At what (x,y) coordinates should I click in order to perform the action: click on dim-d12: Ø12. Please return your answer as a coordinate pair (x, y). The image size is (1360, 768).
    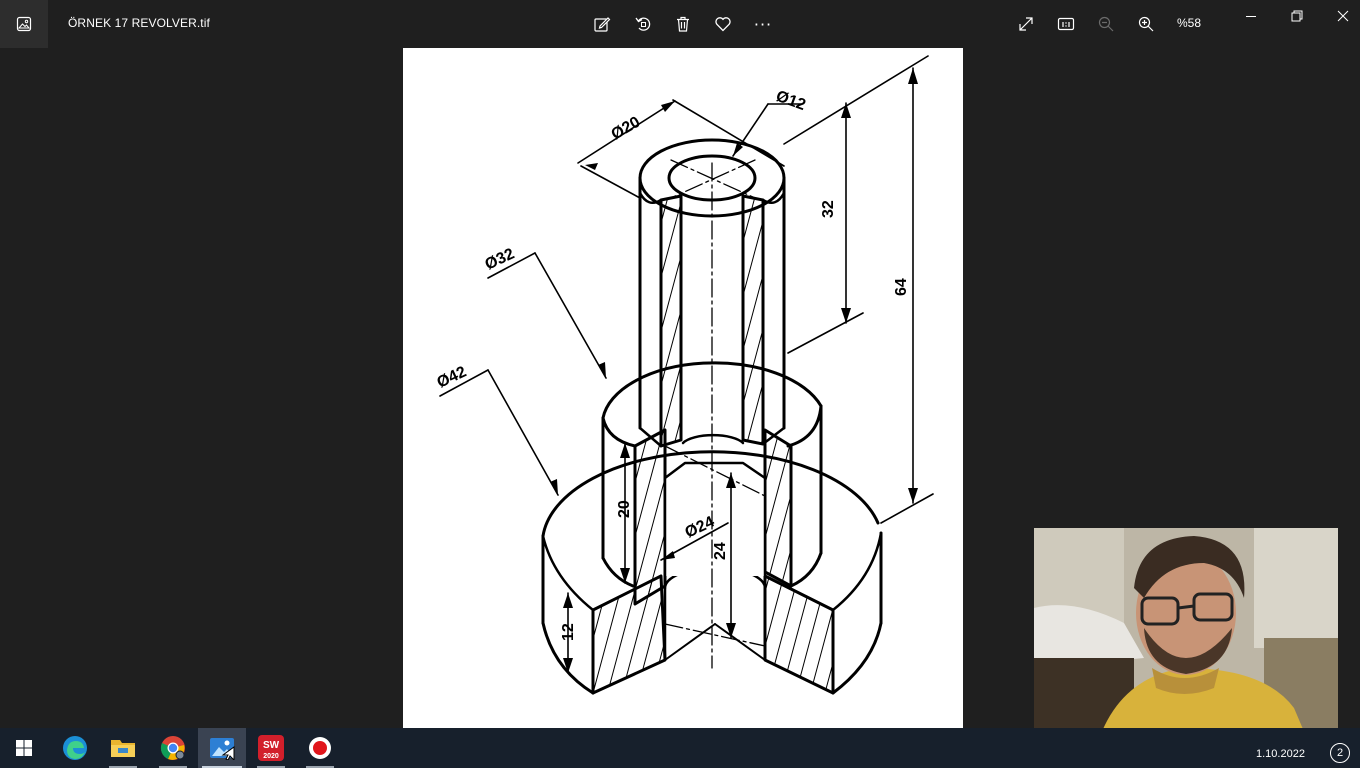
    Looking at the image, I should click on (791, 101).